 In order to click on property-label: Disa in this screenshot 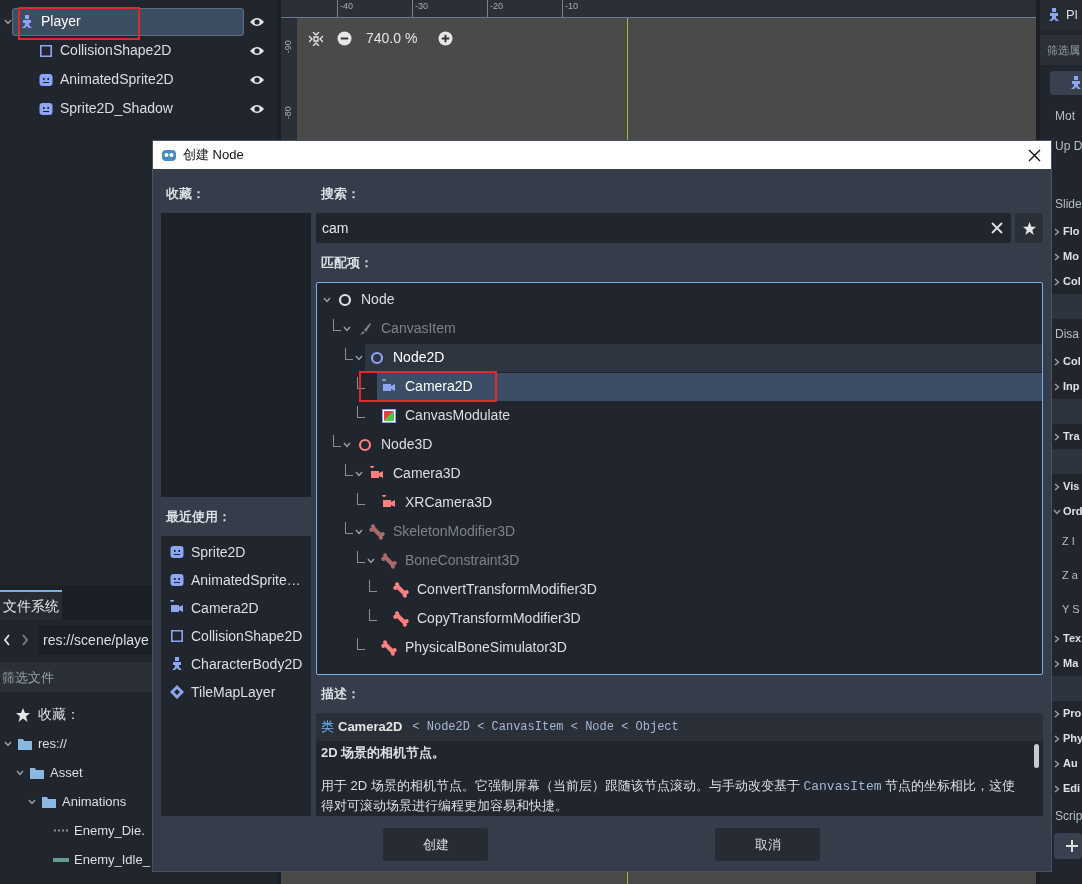, I will do `click(1067, 334)`.